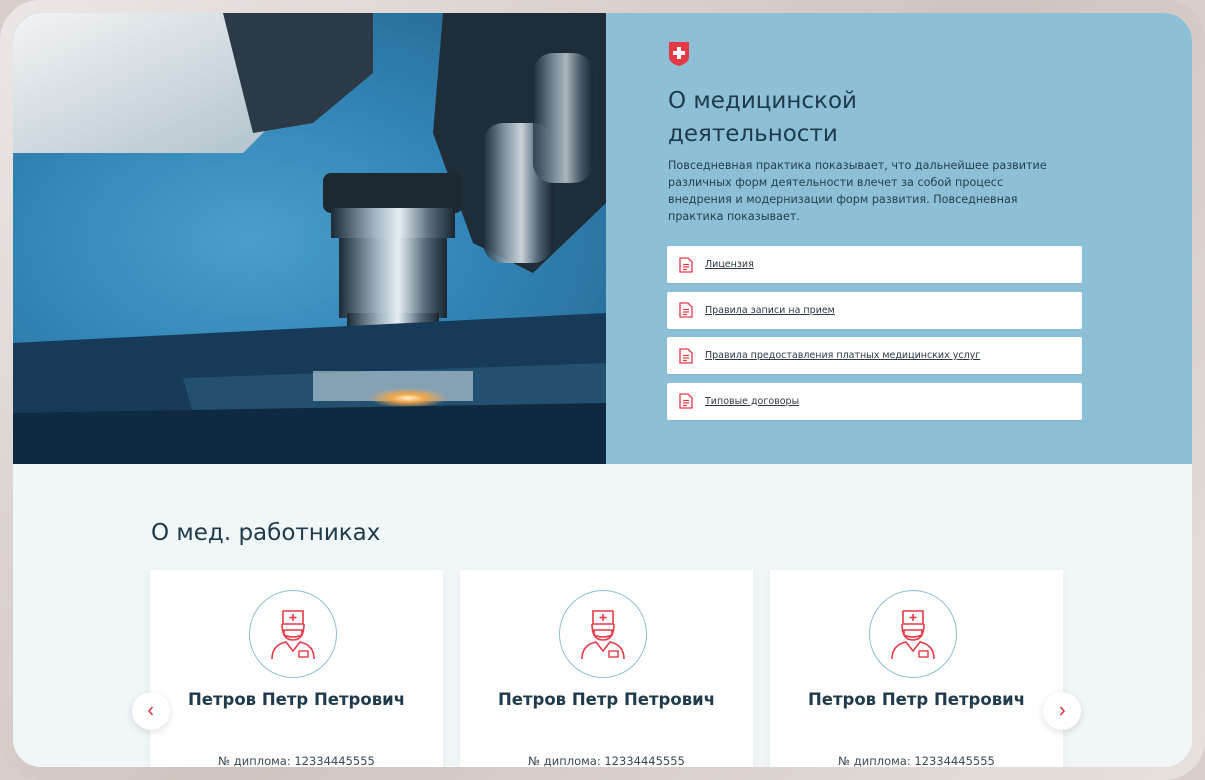 The width and height of the screenshot is (1205, 780). What do you see at coordinates (729, 264) in the screenshot?
I see `document-link: Лицензия` at bounding box center [729, 264].